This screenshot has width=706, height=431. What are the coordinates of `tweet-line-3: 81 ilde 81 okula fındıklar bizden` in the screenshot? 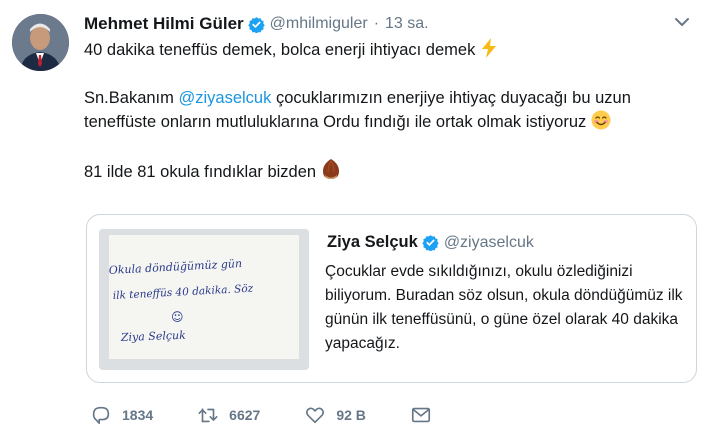 It's located at (384, 171).